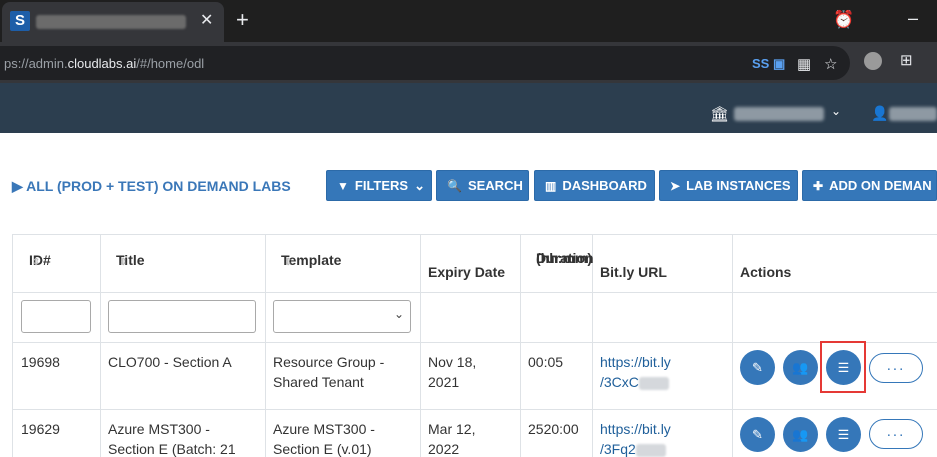 Image resolution: width=937 pixels, height=457 pixels. I want to click on filter-cell-title, so click(183, 317).